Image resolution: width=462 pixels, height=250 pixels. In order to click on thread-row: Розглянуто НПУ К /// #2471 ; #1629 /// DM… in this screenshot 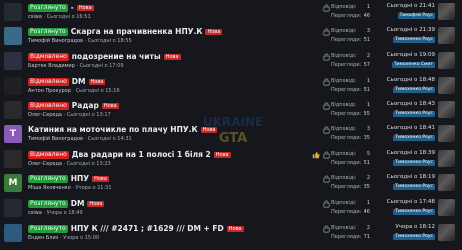, I will do `click(231, 233)`.